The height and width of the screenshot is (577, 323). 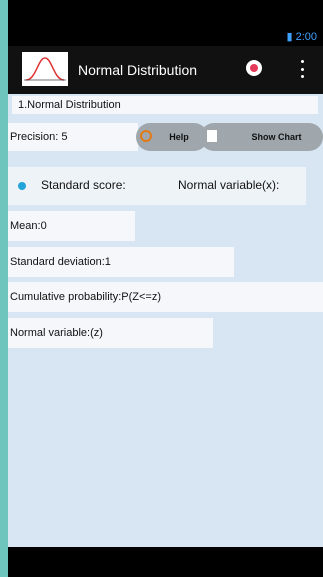 I want to click on normal-variable-x-label: Normal variable(x):, so click(x=228, y=185).